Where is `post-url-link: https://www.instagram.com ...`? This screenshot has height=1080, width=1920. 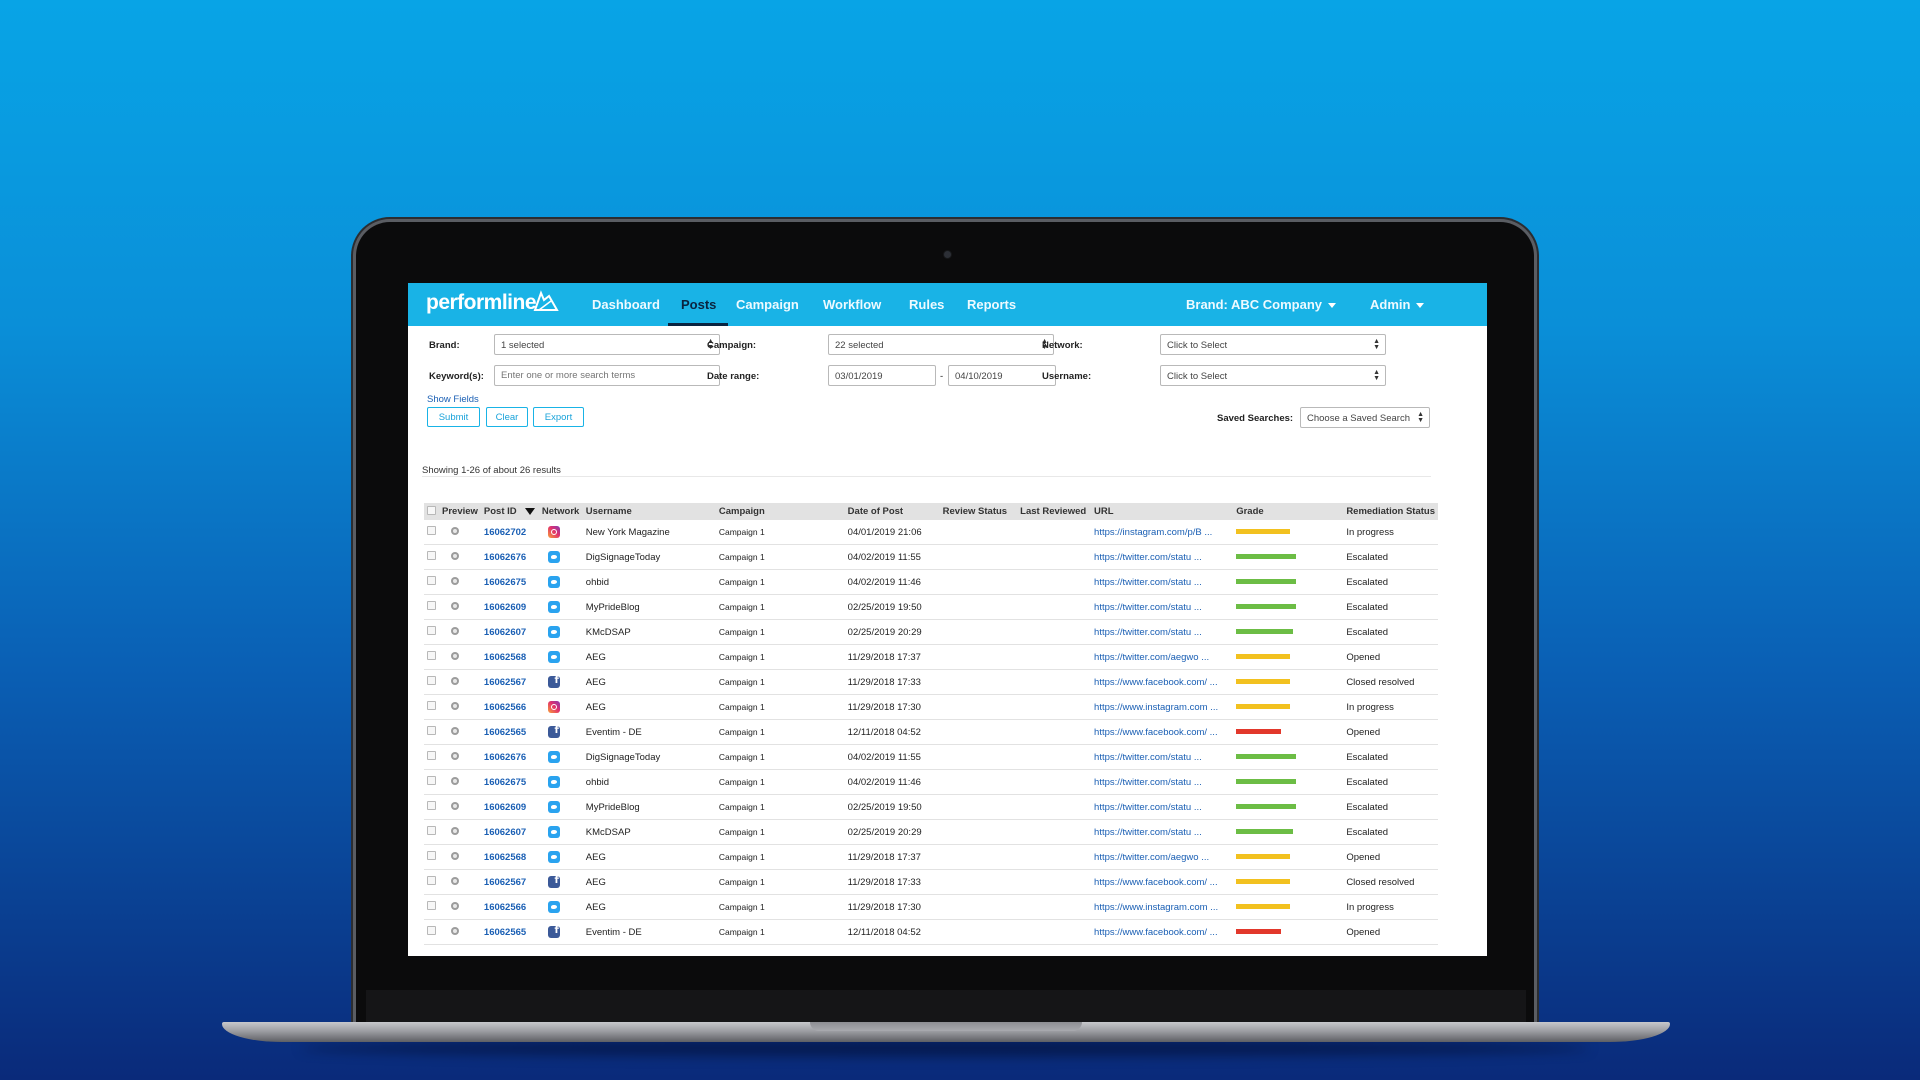
post-url-link: https://www.instagram.com ... is located at coordinates (1156, 707).